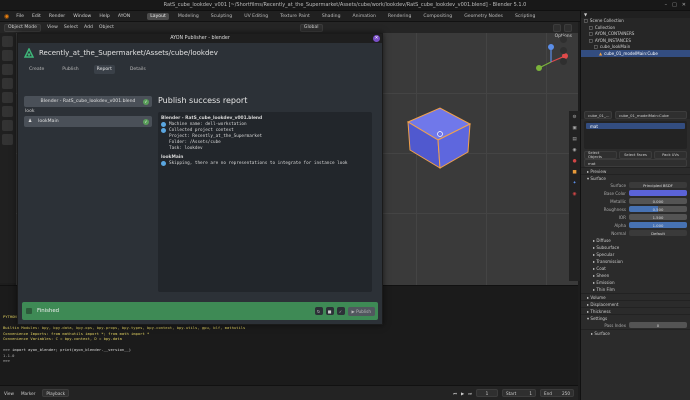 Image resolution: width=690 pixels, height=400 pixels. What do you see at coordinates (638, 261) in the screenshot?
I see `subsection-transmission: ▸ Transmission` at bounding box center [638, 261].